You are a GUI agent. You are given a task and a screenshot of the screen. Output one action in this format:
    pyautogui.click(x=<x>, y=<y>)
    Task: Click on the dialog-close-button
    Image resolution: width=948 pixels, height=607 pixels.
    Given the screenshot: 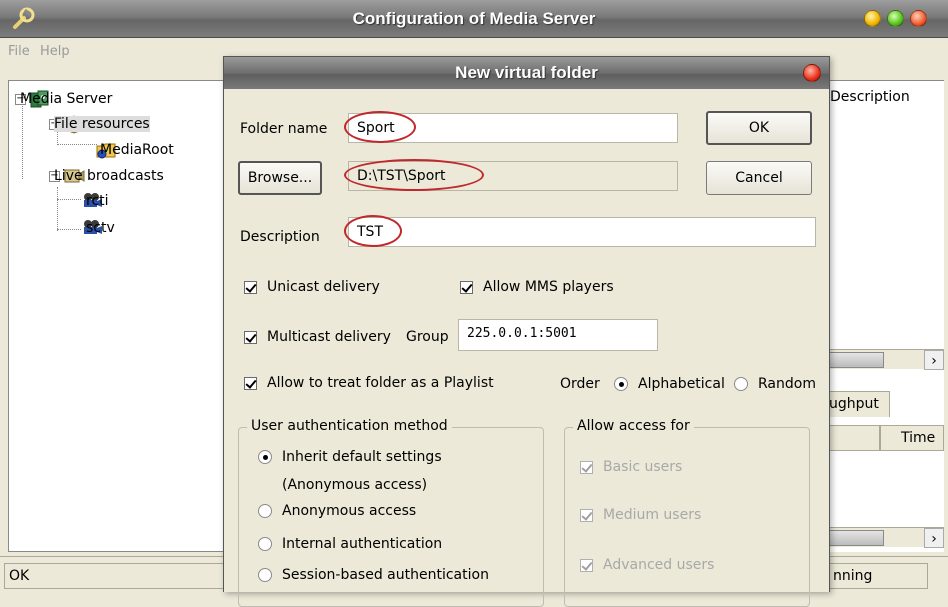 What is the action you would take?
    pyautogui.click(x=812, y=73)
    